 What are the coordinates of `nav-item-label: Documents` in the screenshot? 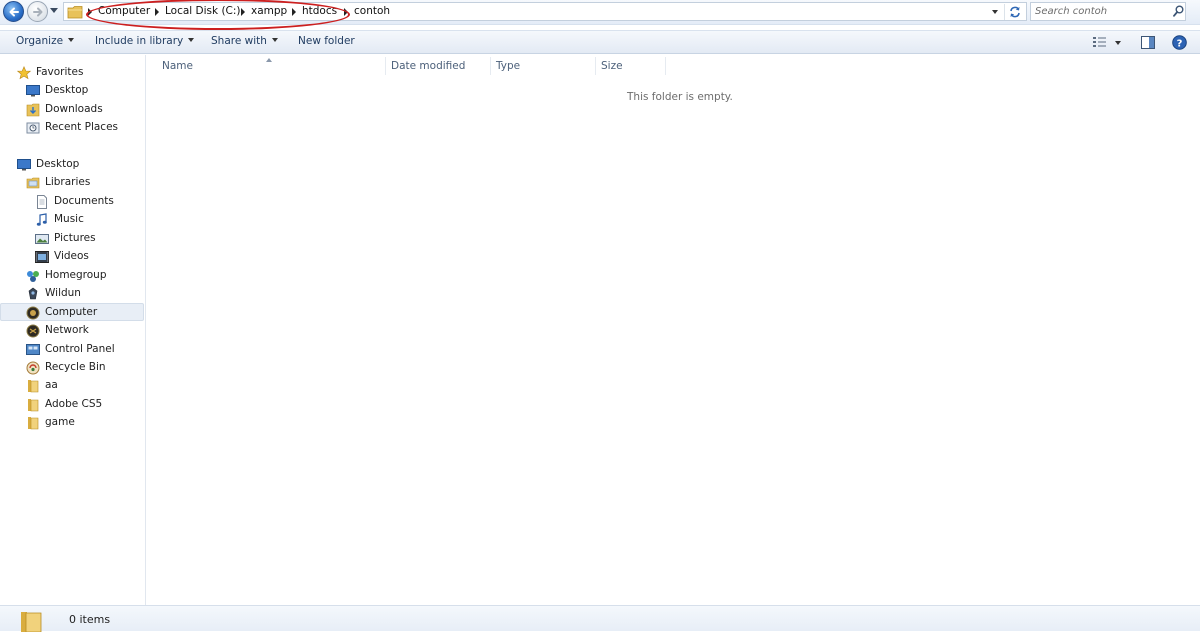 It's located at (84, 201).